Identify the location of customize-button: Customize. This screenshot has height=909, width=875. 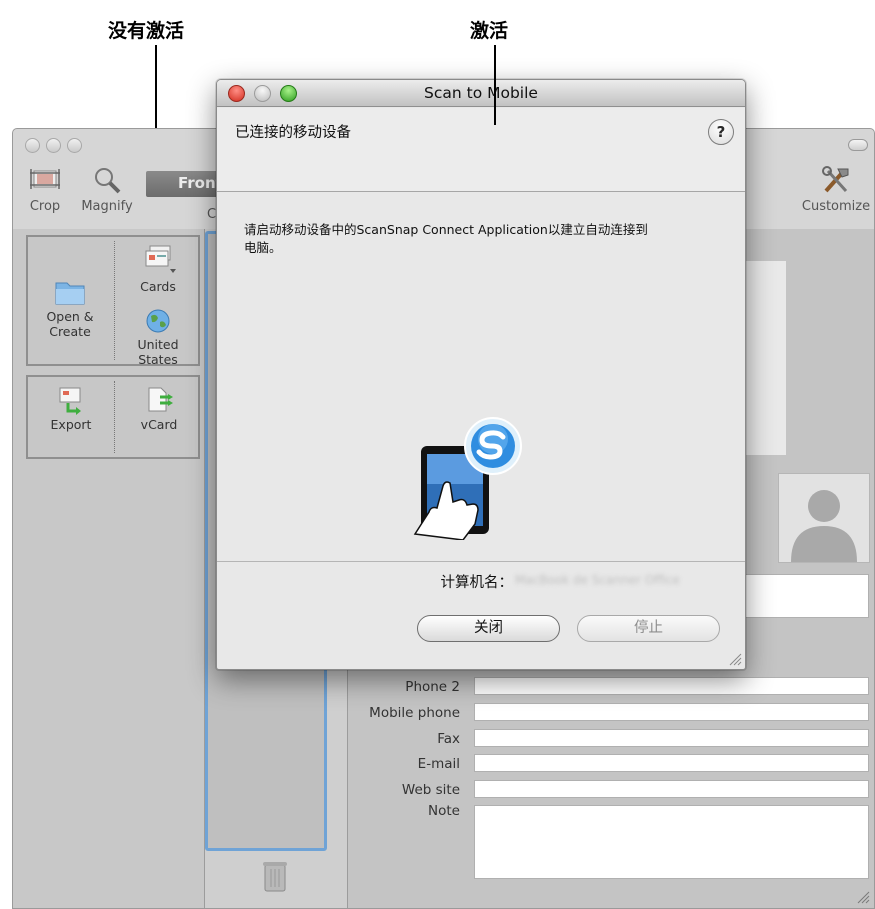
(835, 189).